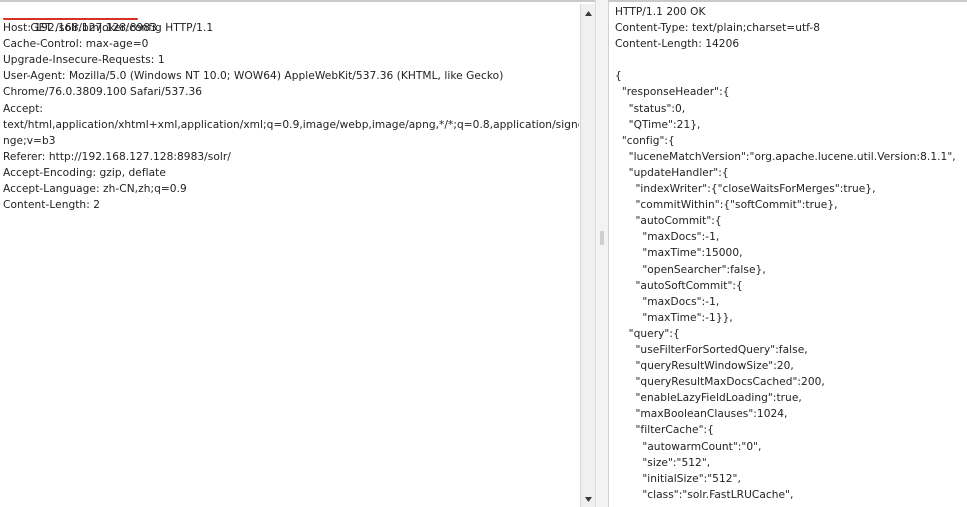 This screenshot has height=507, width=967. Describe the element at coordinates (645, 140) in the screenshot. I see `response-line: "config":{` at that location.